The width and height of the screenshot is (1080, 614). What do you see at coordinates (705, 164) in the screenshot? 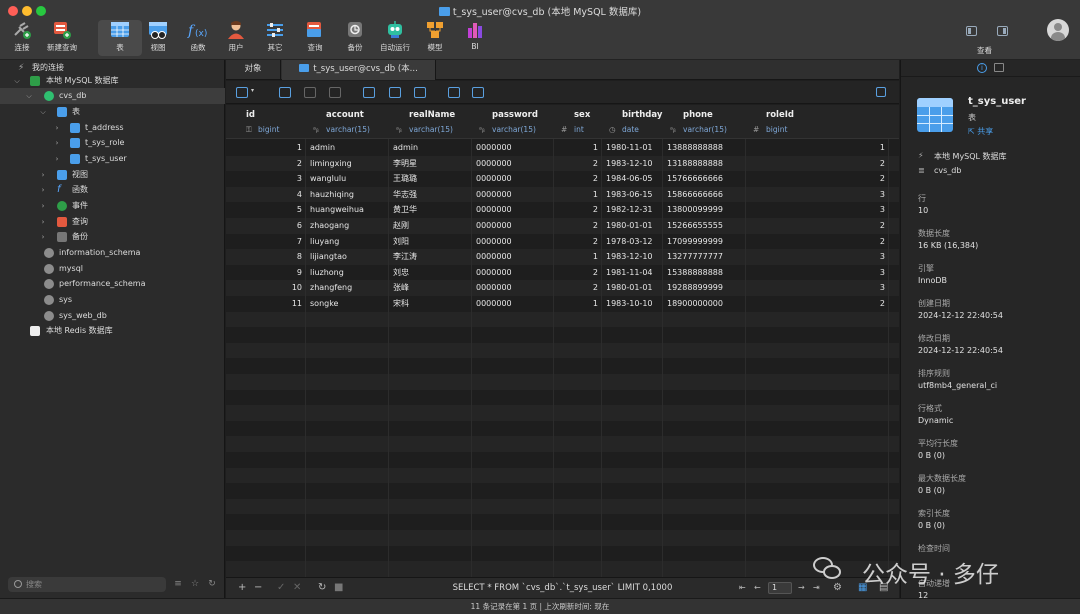
I see `cell-phone: 13188888888` at bounding box center [705, 164].